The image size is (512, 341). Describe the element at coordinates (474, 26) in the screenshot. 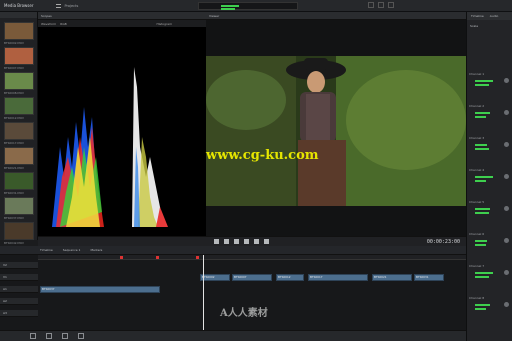

I see `scale-label: Scale` at that location.